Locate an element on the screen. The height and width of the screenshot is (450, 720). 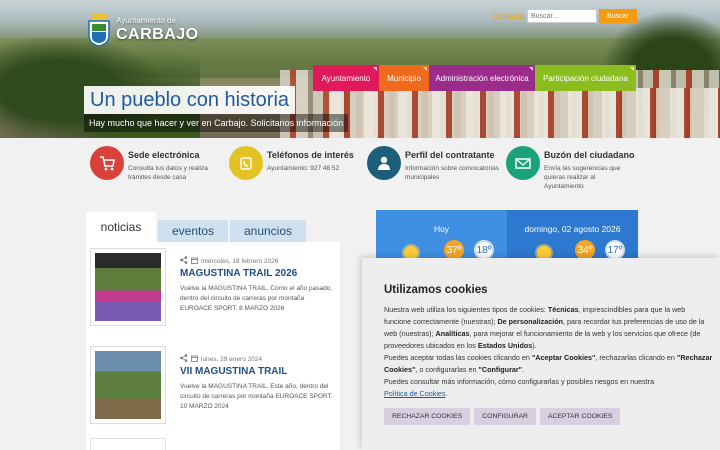
nav-label: Participación ciudadana is located at coordinates (585, 78).